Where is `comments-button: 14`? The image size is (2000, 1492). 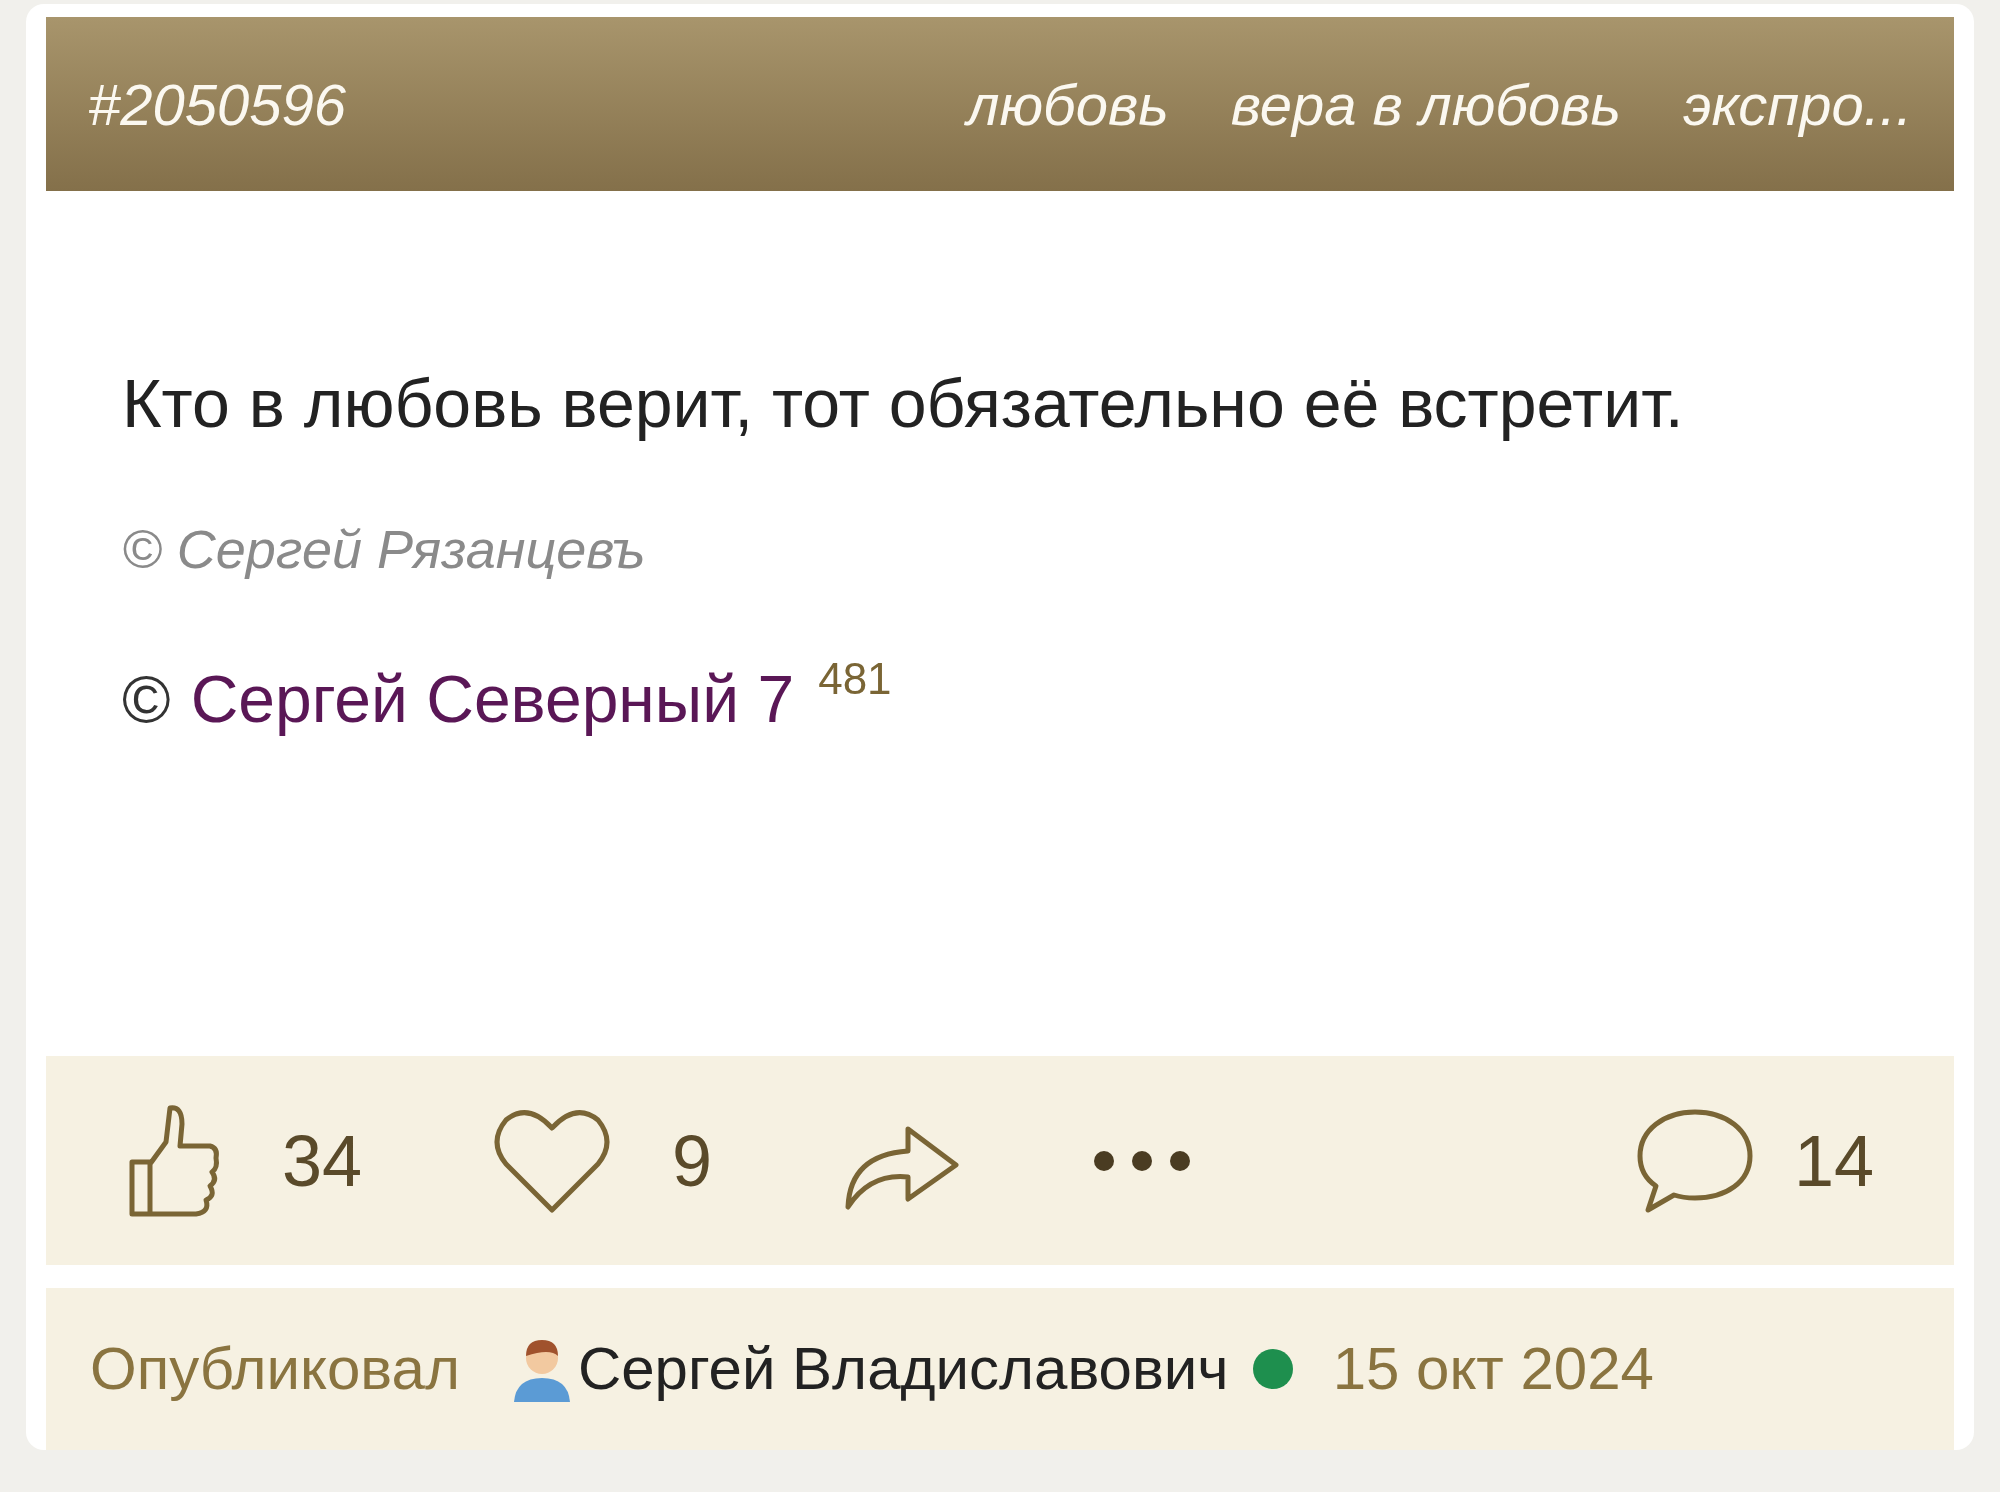
comments-button: 14 is located at coordinates (1754, 1160).